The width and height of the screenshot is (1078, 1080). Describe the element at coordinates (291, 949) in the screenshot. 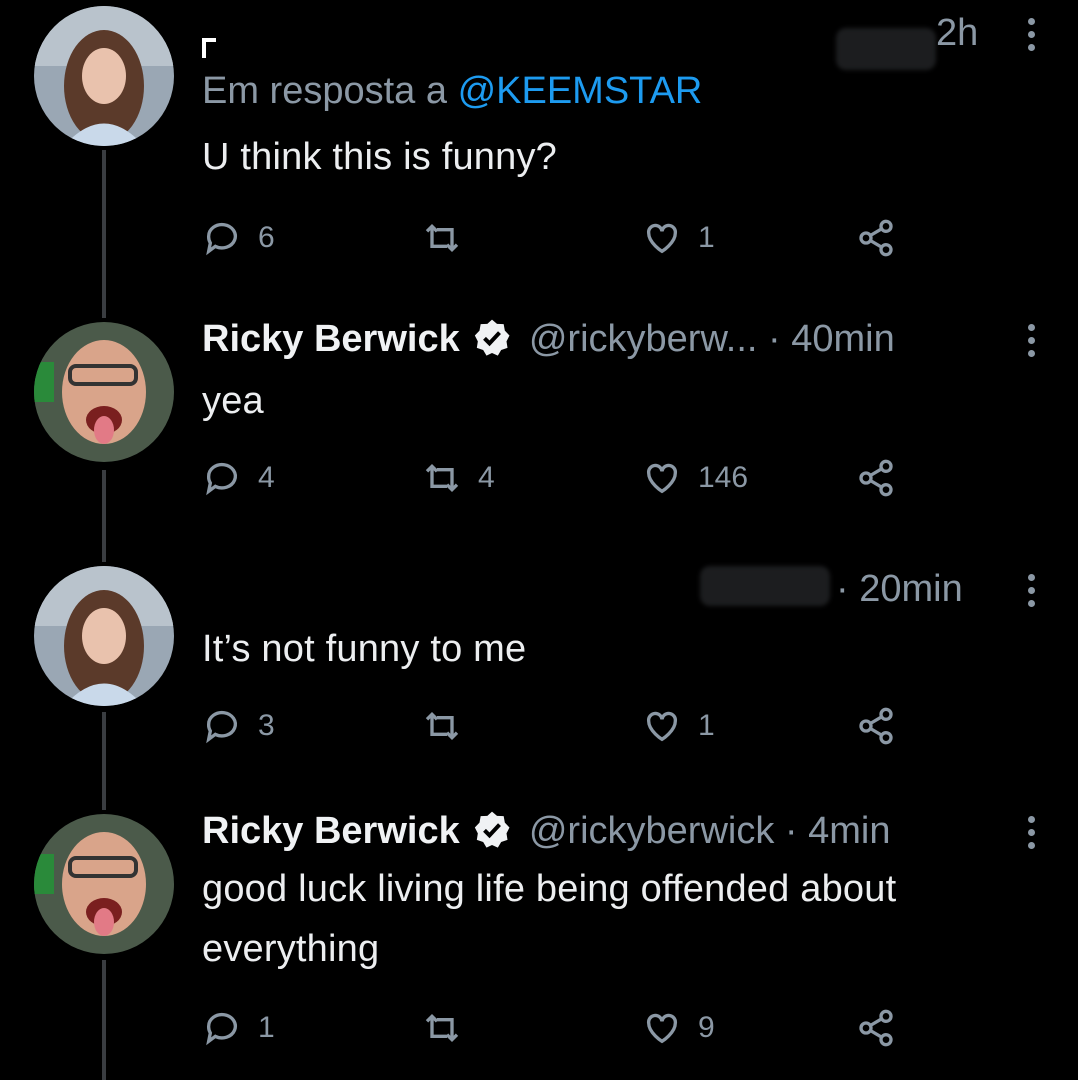

I see `tweet-text-line: everything` at that location.